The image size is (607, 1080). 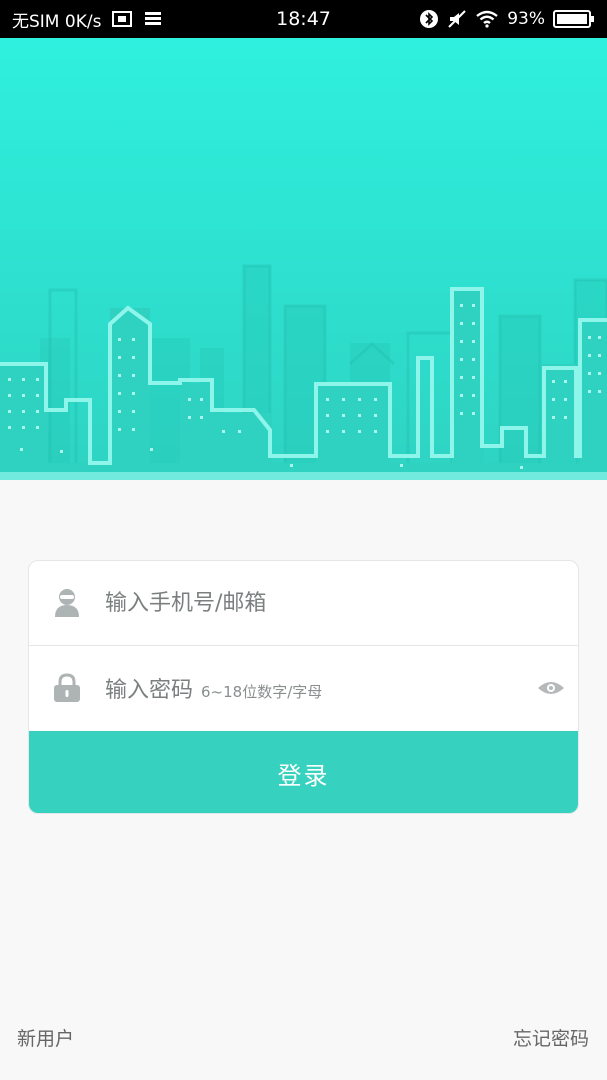 What do you see at coordinates (303, 772) in the screenshot?
I see `login-button: 登录` at bounding box center [303, 772].